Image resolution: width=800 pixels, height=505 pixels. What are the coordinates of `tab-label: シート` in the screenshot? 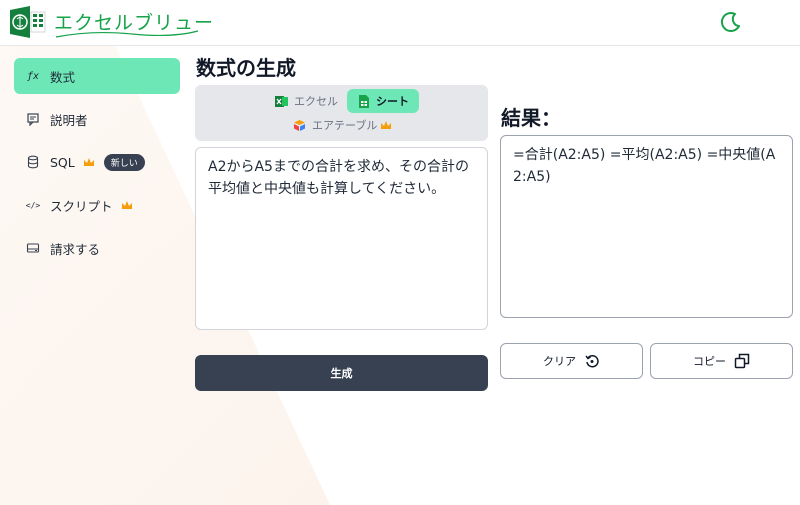 It's located at (392, 101).